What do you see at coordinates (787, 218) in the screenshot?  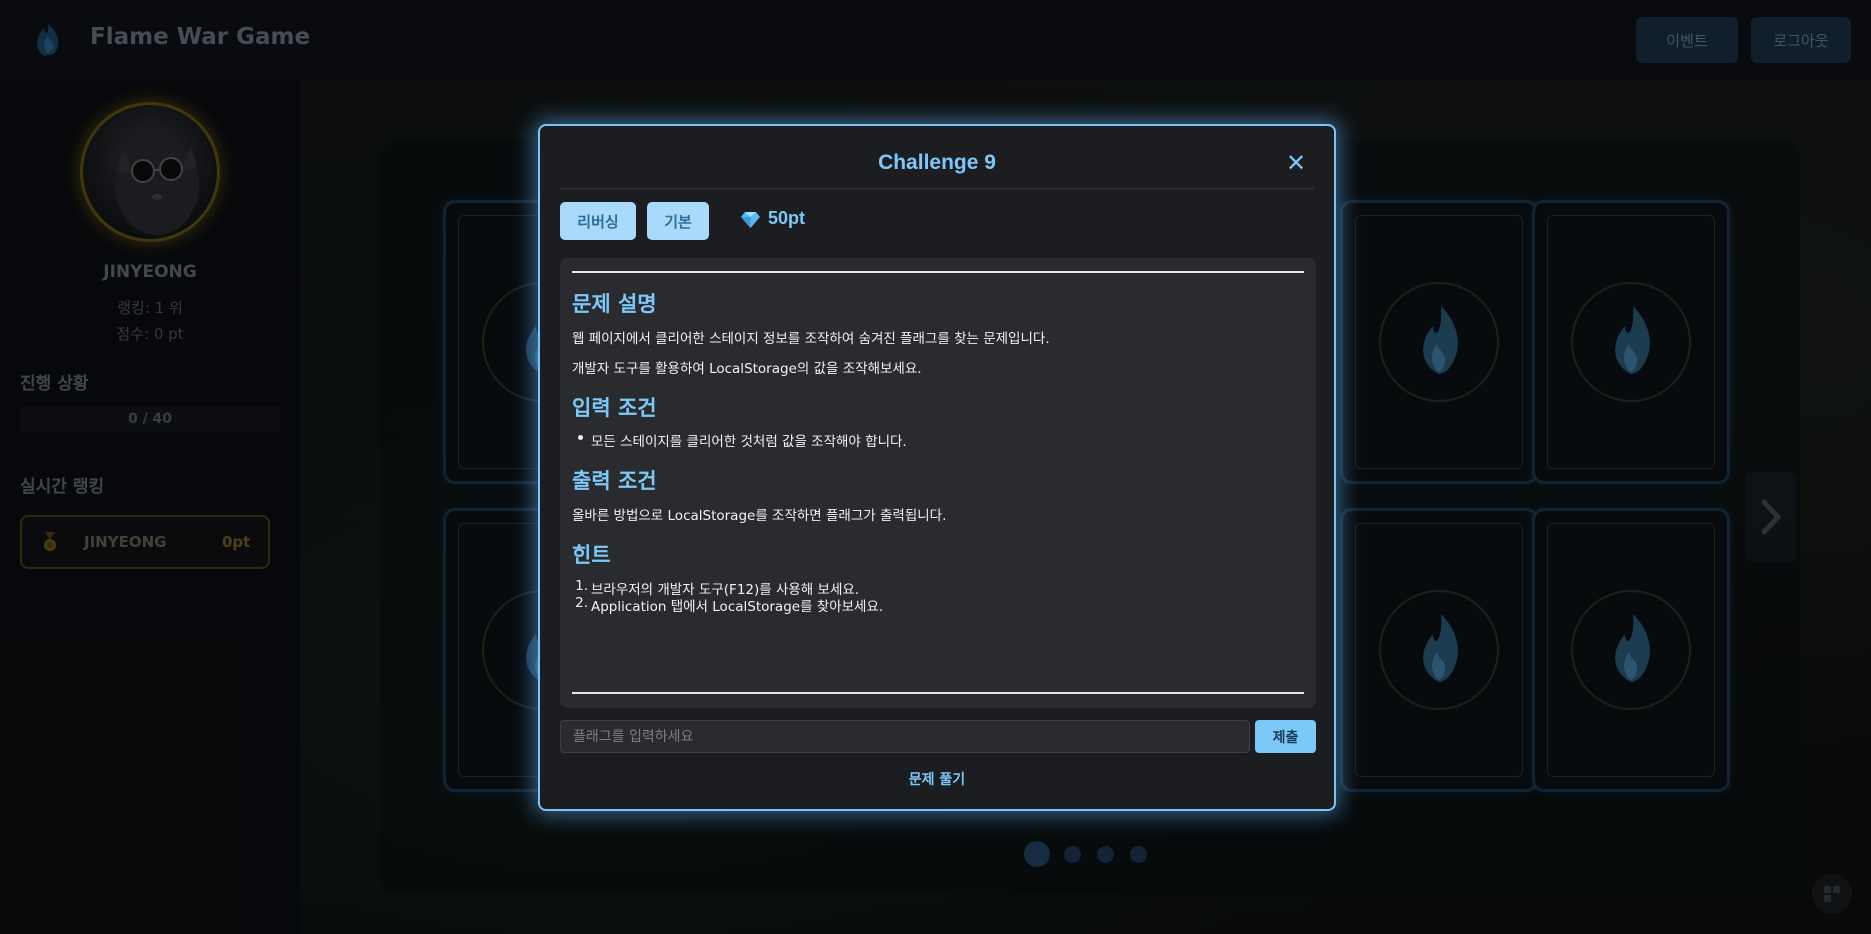 I see `challenge-points: 50pt` at bounding box center [787, 218].